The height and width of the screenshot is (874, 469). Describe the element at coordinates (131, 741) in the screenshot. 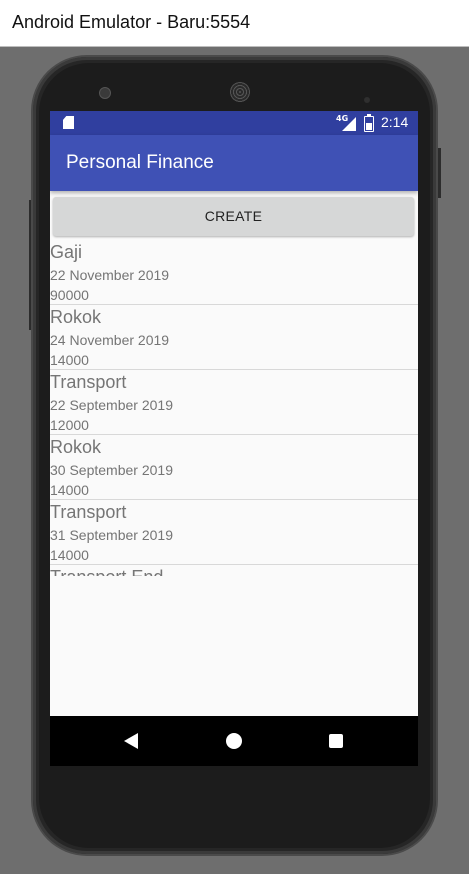

I see `back-icon` at that location.